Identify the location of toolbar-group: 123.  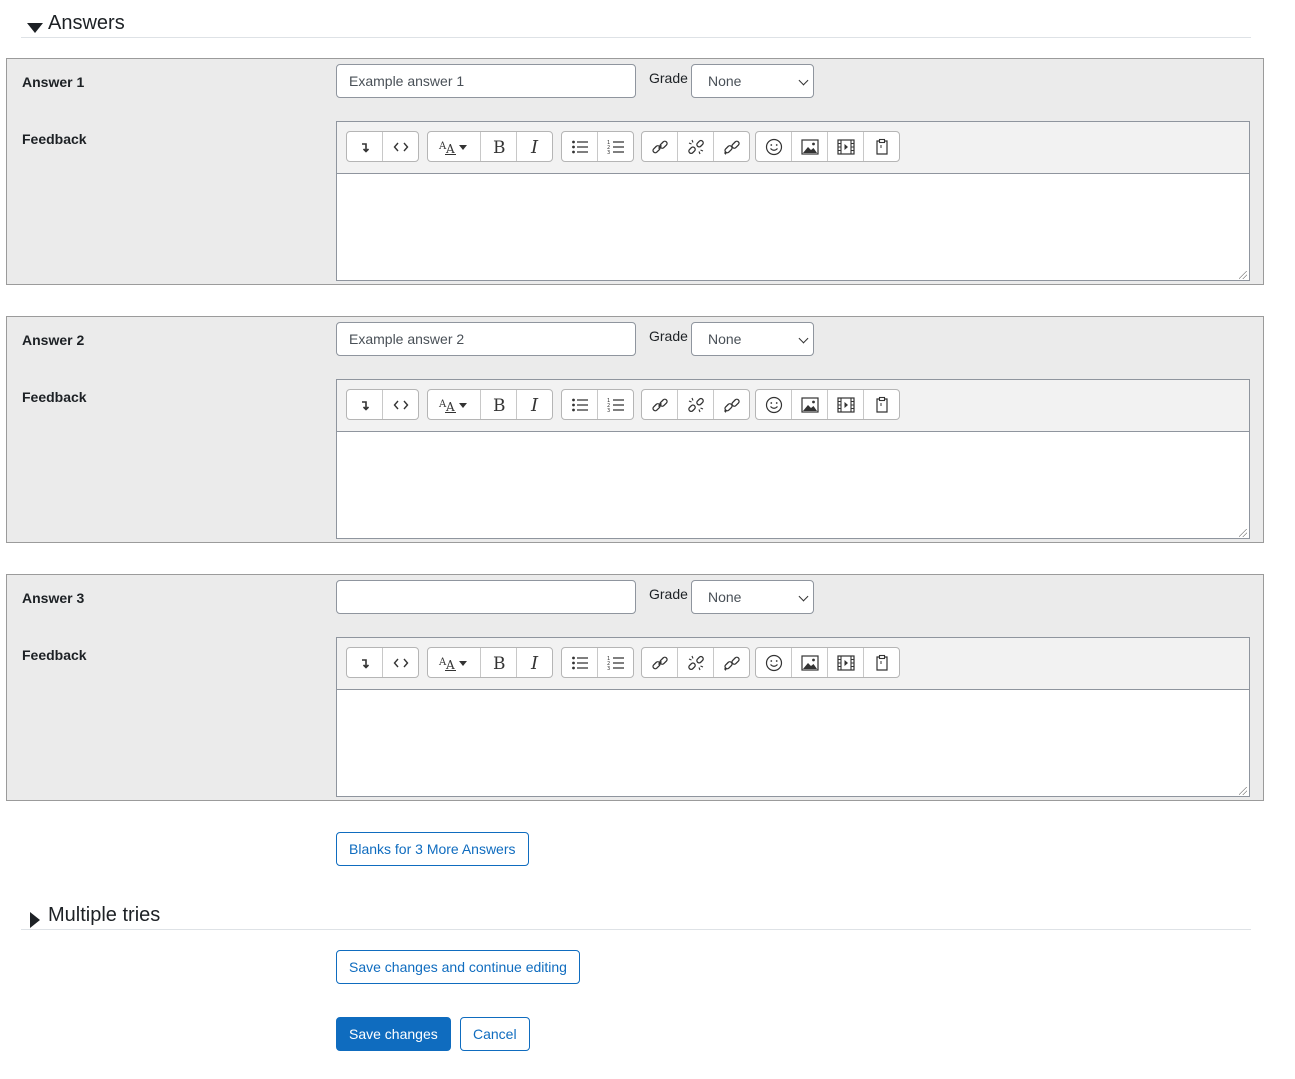
(597, 404).